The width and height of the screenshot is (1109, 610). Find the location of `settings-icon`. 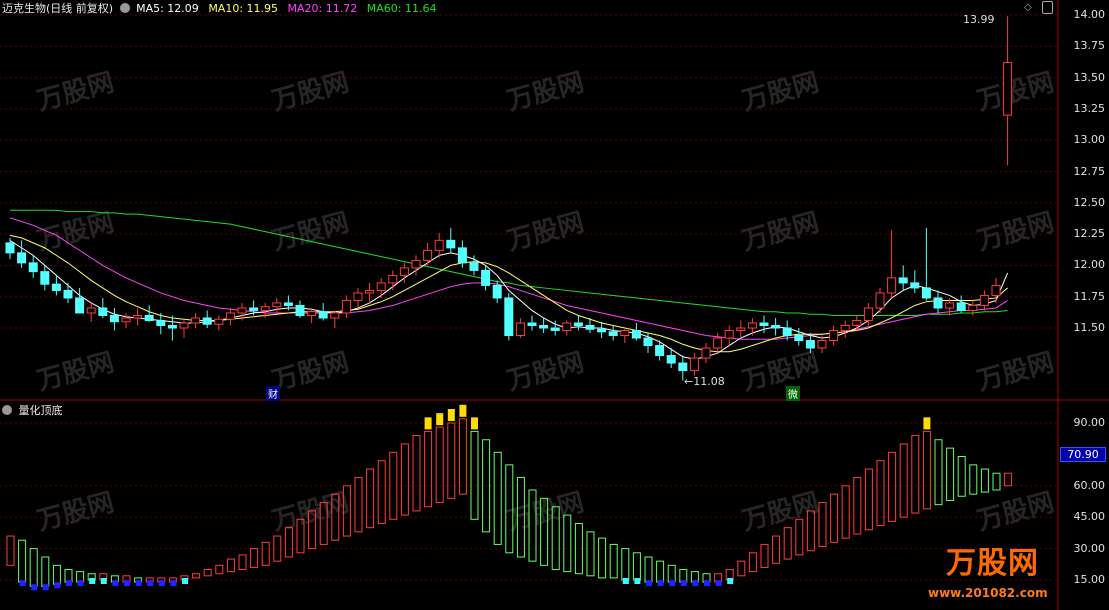

settings-icon is located at coordinates (124, 8).